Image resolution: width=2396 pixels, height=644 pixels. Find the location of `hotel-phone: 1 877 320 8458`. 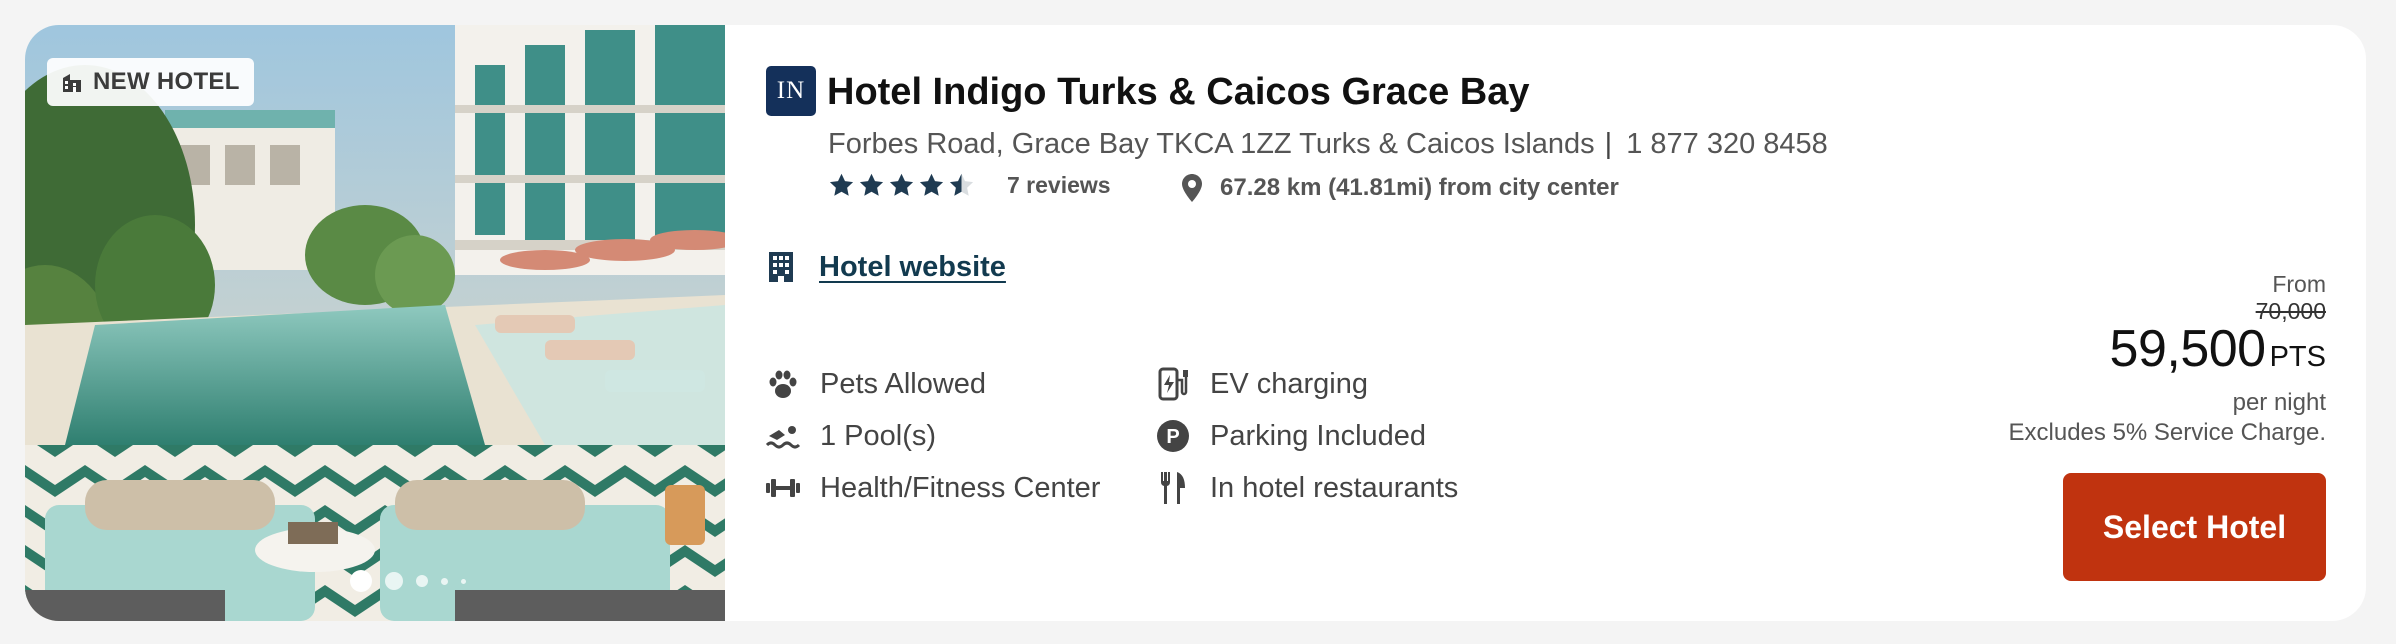

hotel-phone: 1 877 320 8458 is located at coordinates (1727, 144).